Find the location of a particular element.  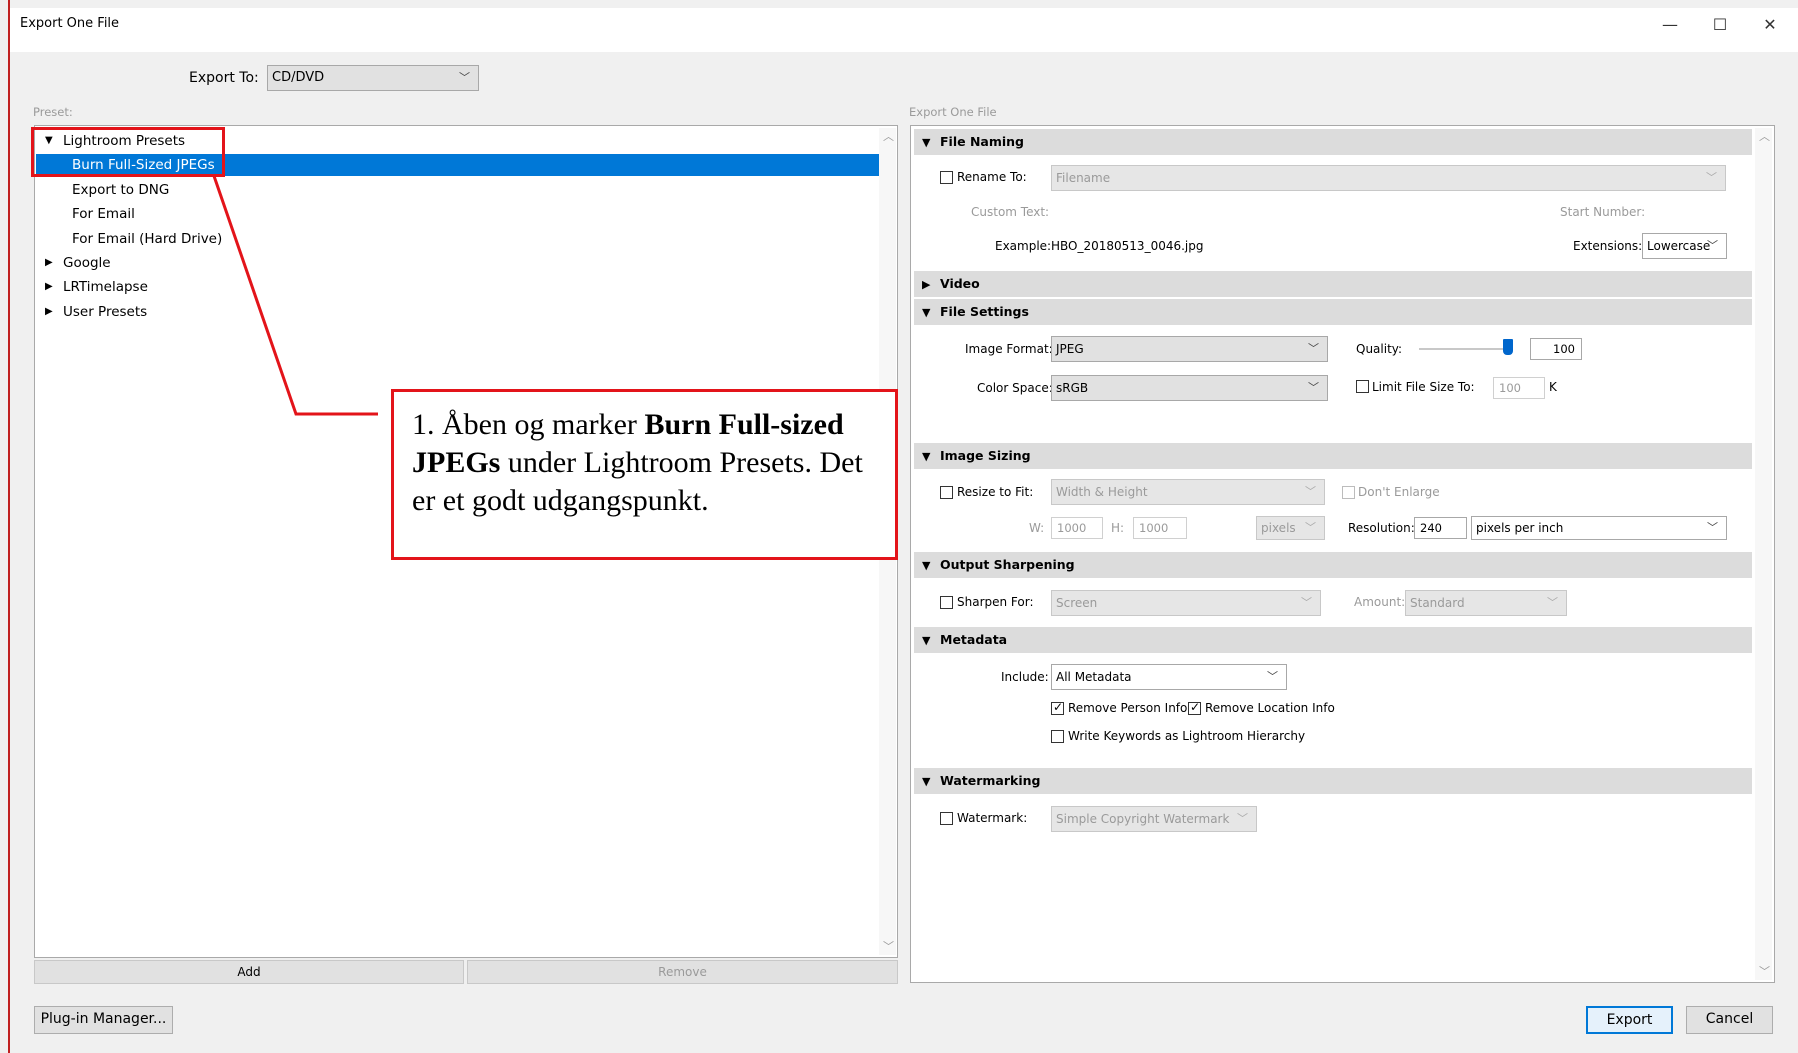

resize-select: Width & Height ﹀ is located at coordinates (1188, 492).